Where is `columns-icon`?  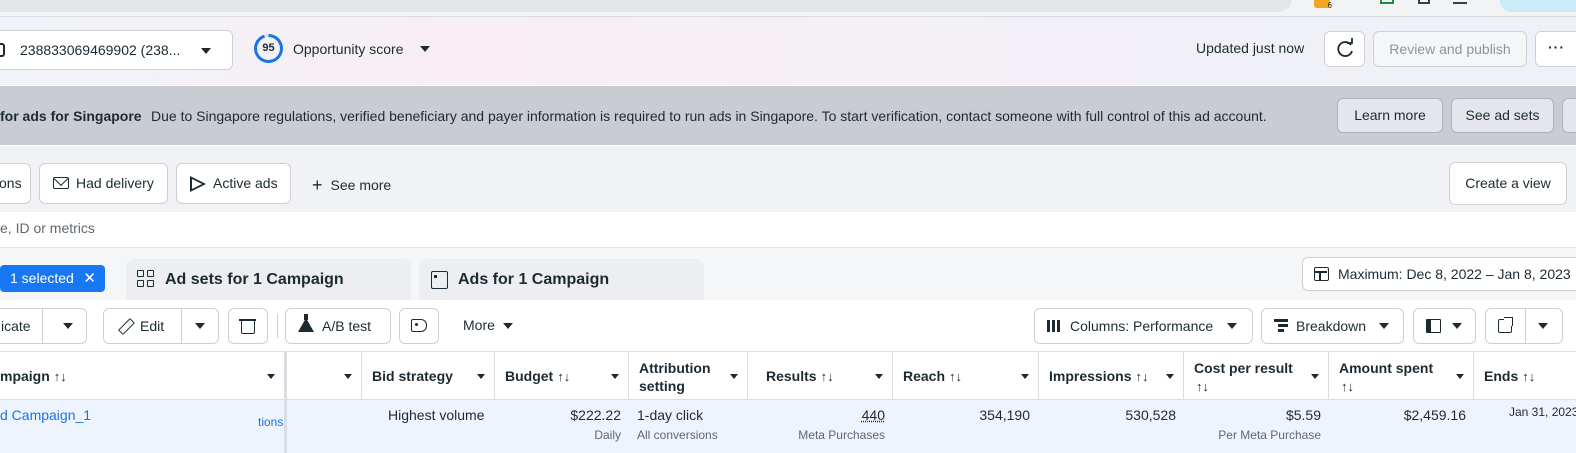 columns-icon is located at coordinates (1054, 326).